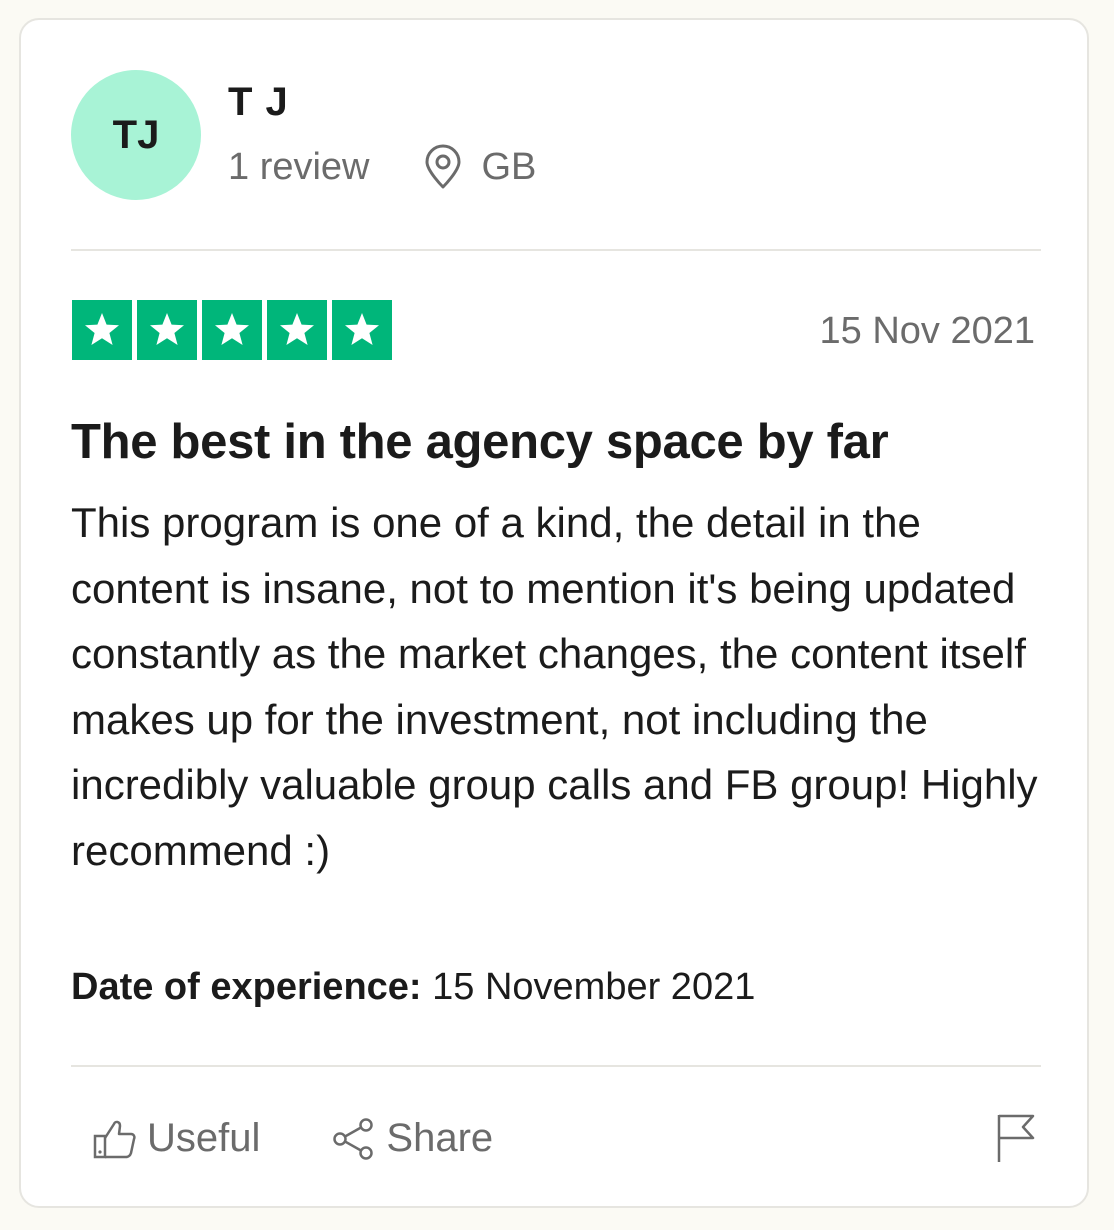 Image resolution: width=1114 pixels, height=1230 pixels. What do you see at coordinates (480, 442) in the screenshot?
I see `review-title: The best in the agency space by far` at bounding box center [480, 442].